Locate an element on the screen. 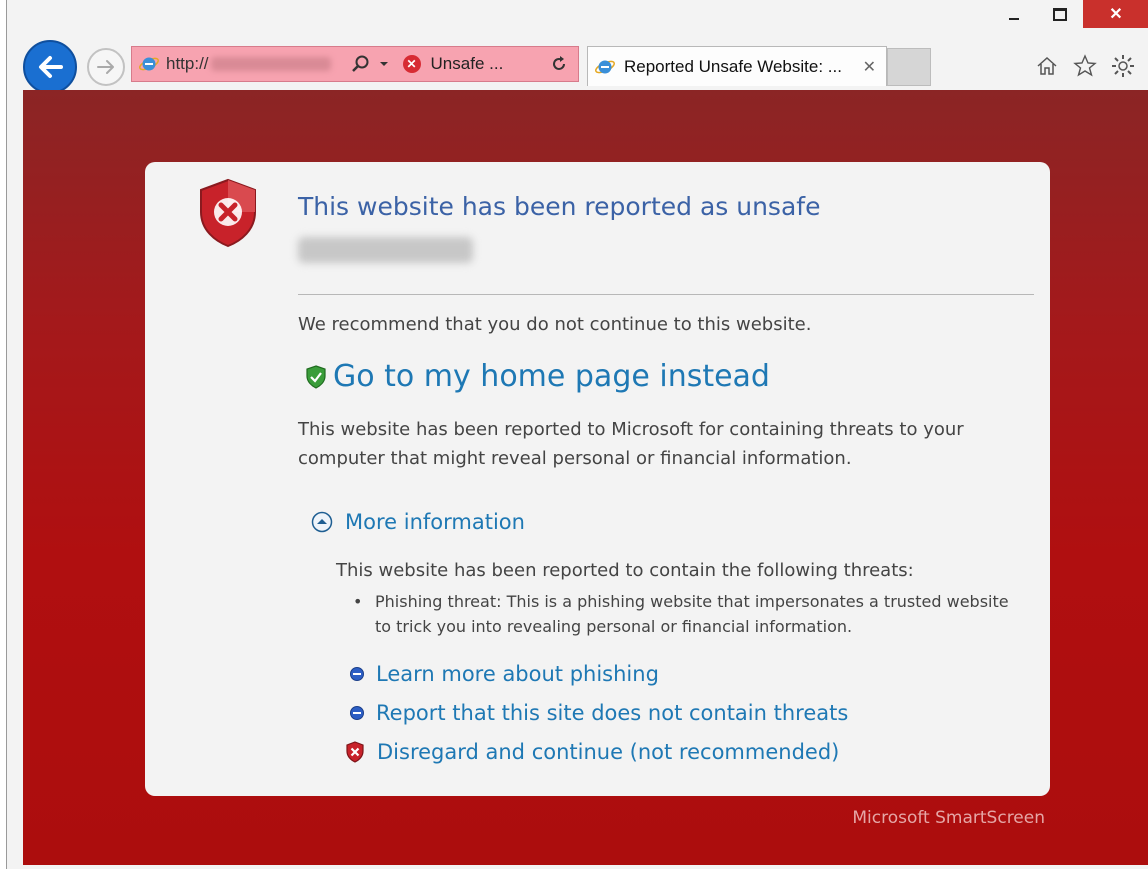 This screenshot has width=1148, height=869. disregard-label: Disregard and continue (not recommended) is located at coordinates (608, 752).